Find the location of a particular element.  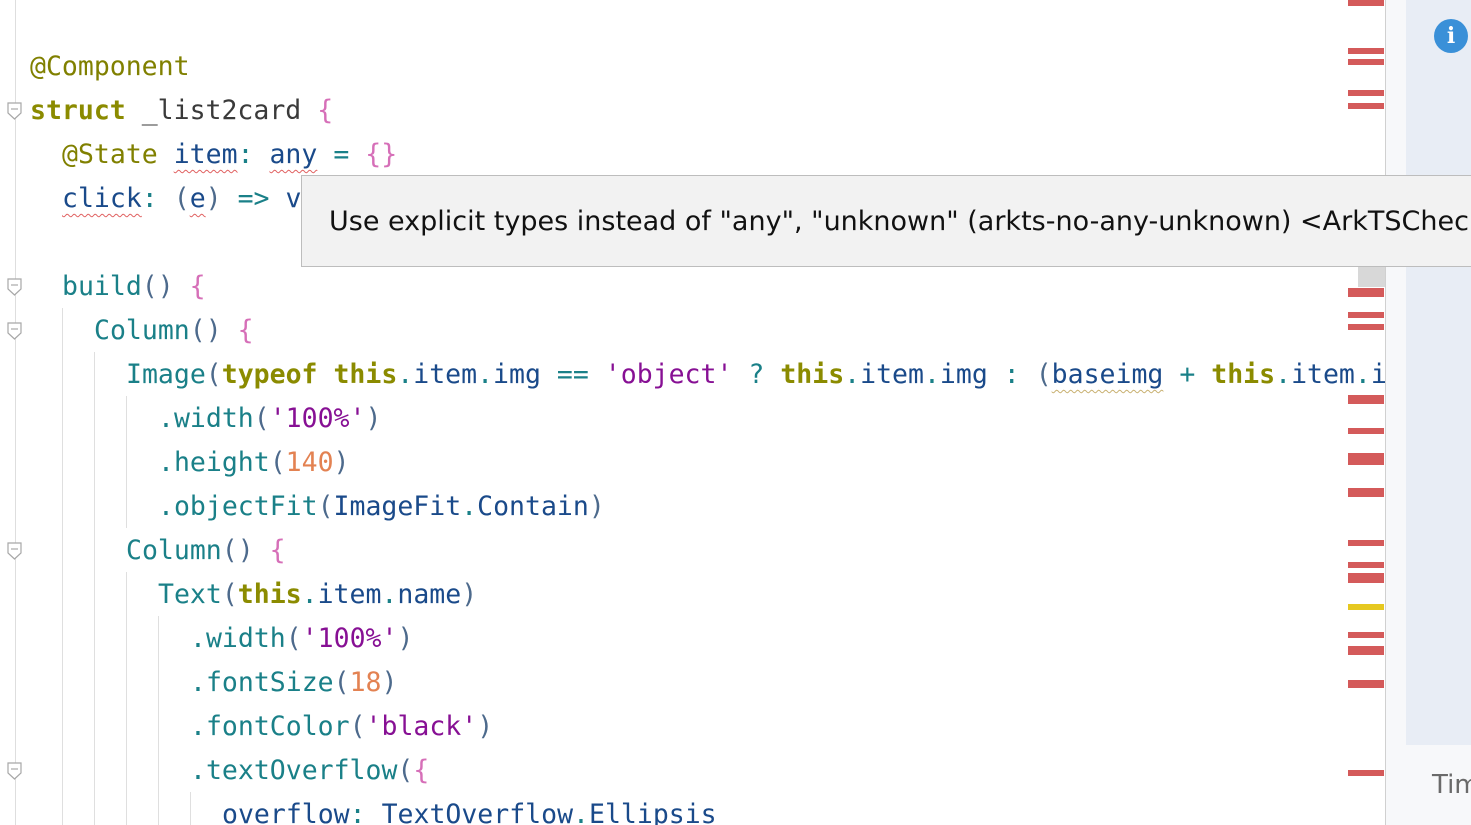

member: i is located at coordinates (1377, 374).